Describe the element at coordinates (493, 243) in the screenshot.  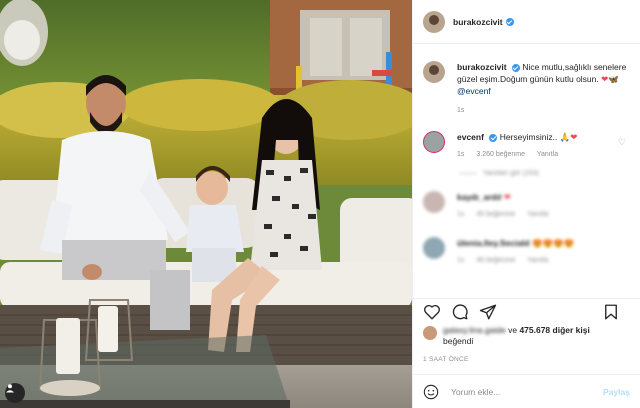
I see `comment-author: ülenia.lley.Seciald` at that location.